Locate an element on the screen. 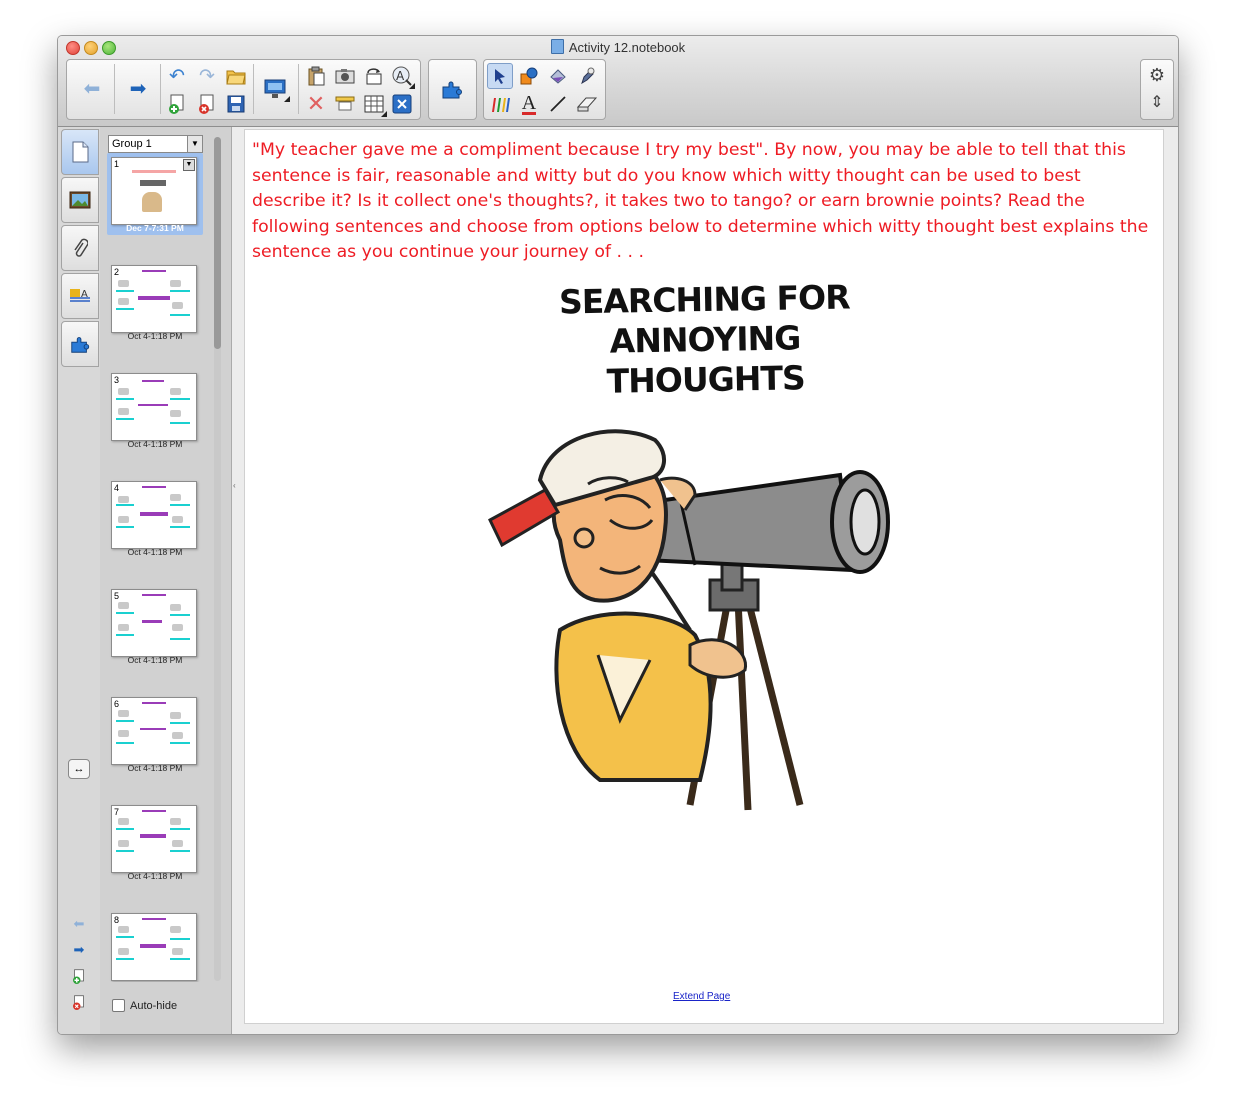 The height and width of the screenshot is (1113, 1234). open-file-icon is located at coordinates (236, 76).